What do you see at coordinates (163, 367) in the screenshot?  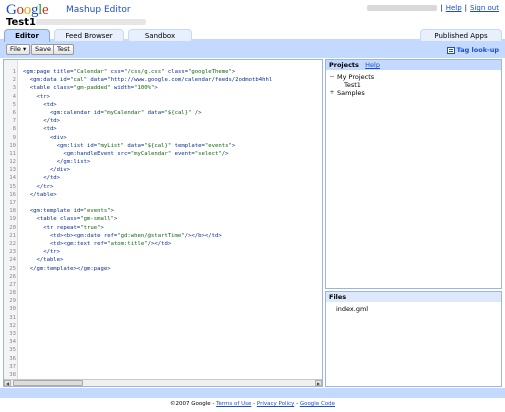 I see `code-line: 37` at bounding box center [163, 367].